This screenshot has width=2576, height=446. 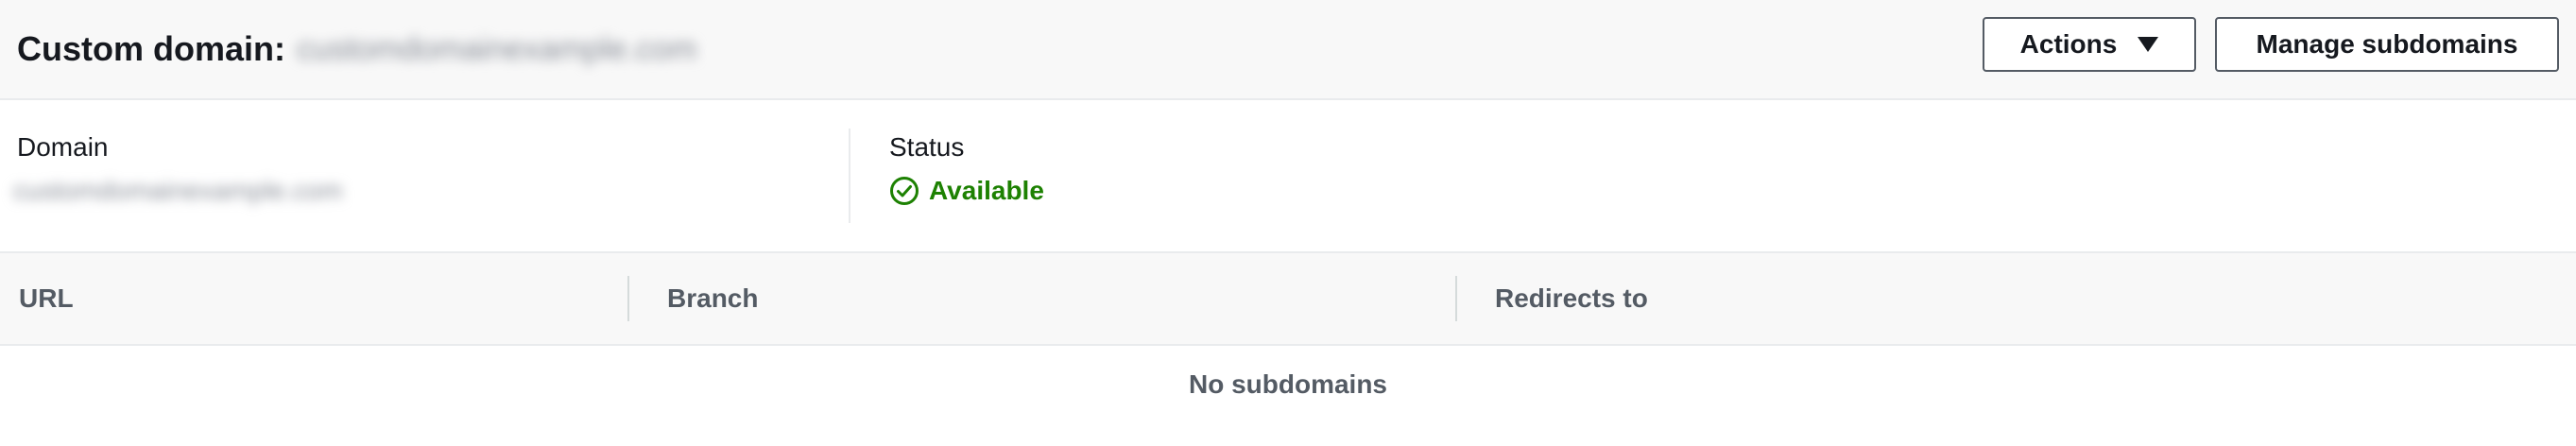 I want to click on status-value: Available, so click(x=986, y=190).